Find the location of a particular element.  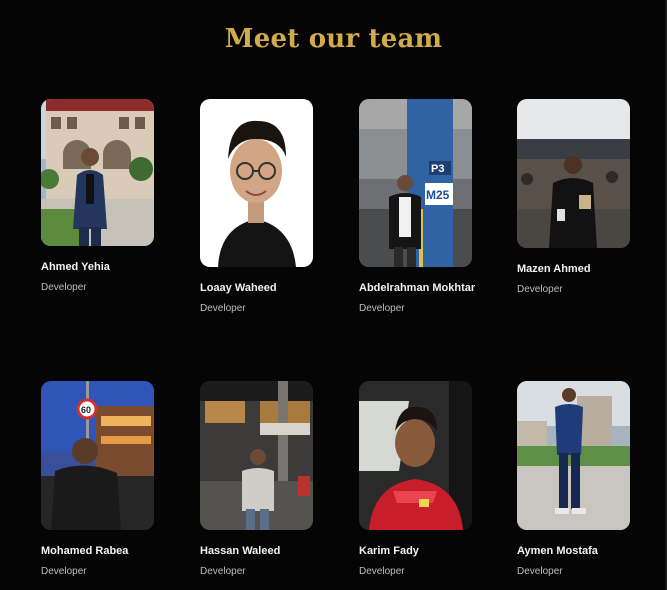

team-member-name: Ahmed Yehia is located at coordinates (75, 267).